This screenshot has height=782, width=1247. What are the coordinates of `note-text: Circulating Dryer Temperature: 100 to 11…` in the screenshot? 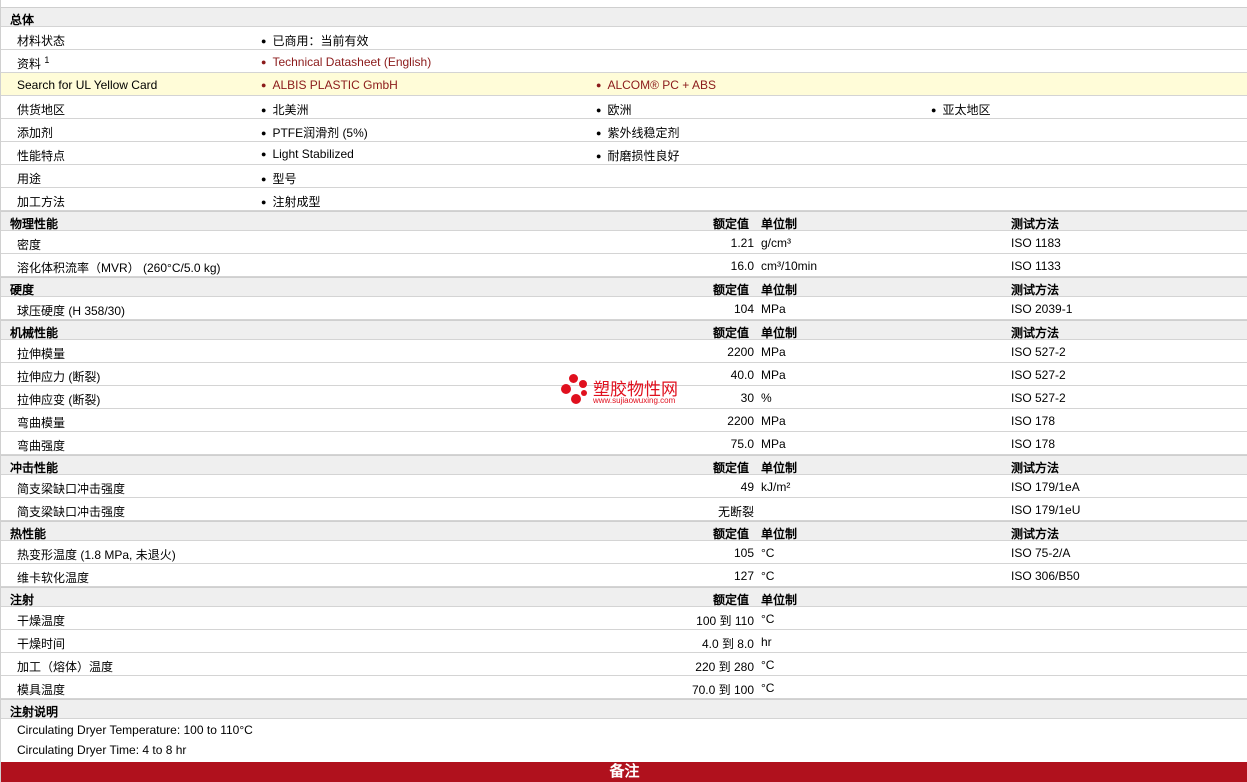 It's located at (135, 730).